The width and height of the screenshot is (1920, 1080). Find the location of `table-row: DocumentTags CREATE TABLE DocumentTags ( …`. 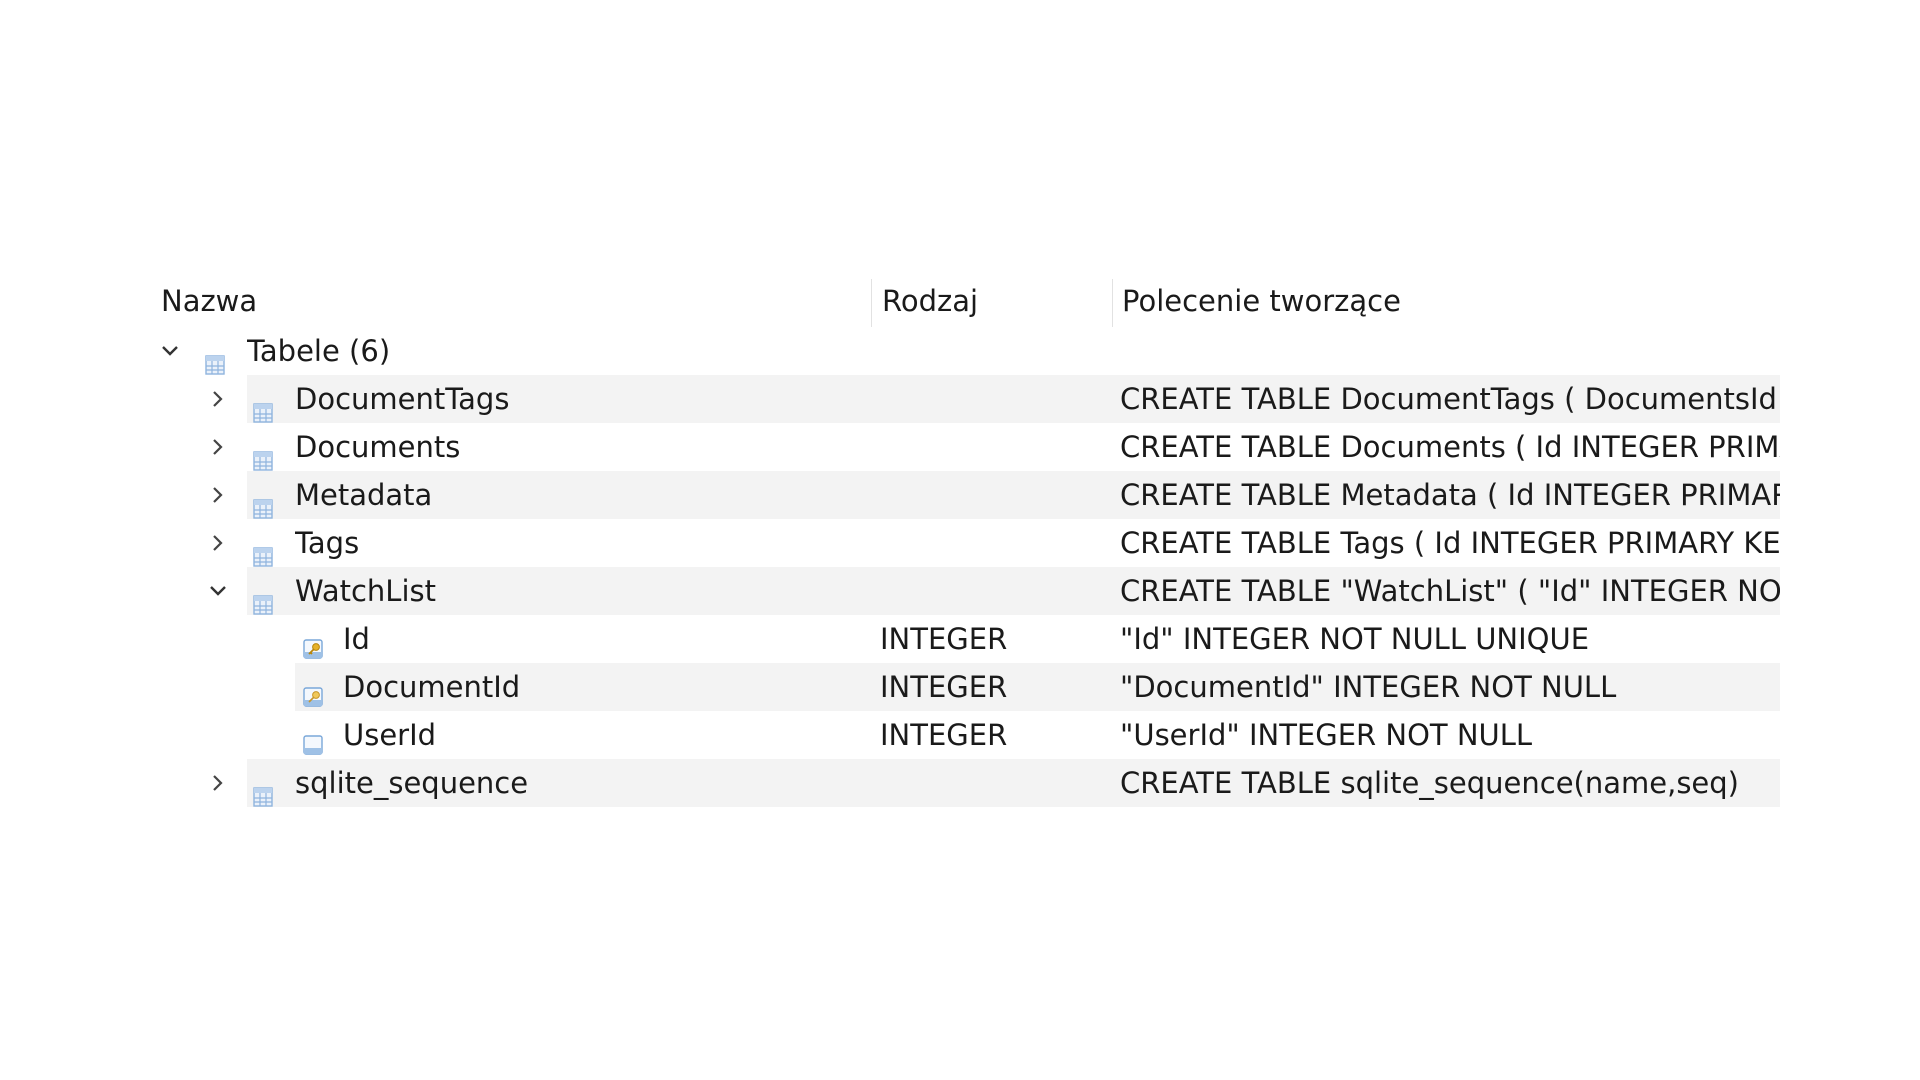

table-row: DocumentTags CREATE TABLE DocumentTags ( … is located at coordinates (967, 399).